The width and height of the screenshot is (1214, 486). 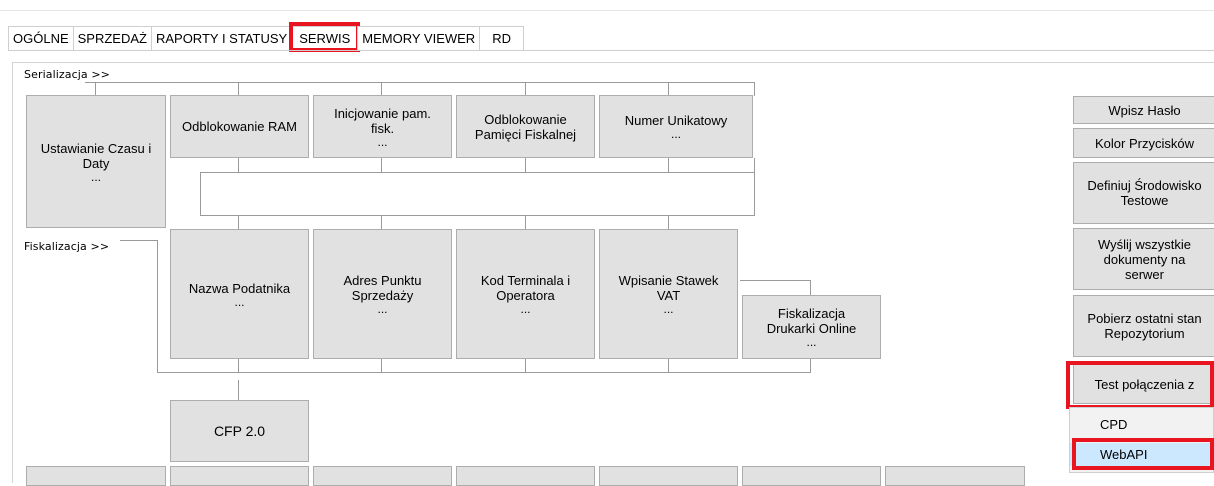 What do you see at coordinates (325, 37) in the screenshot?
I see `tab-serwis: SERWIS` at bounding box center [325, 37].